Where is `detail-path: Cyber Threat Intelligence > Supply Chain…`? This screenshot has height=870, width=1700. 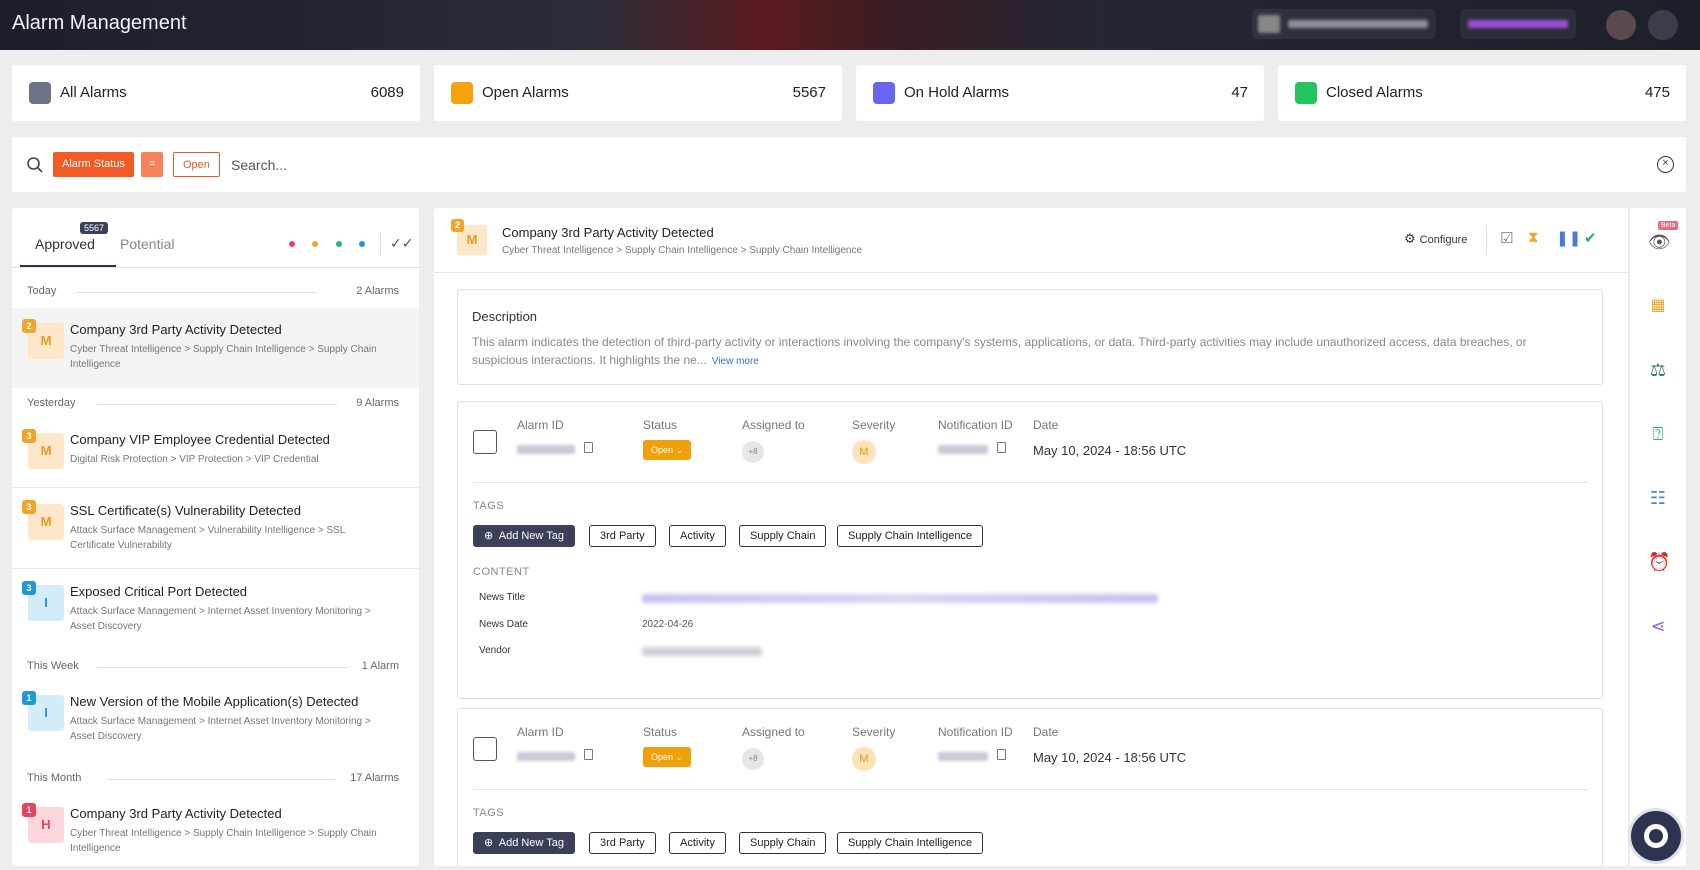
detail-path: Cyber Threat Intelligence > Supply Chain… is located at coordinates (682, 250).